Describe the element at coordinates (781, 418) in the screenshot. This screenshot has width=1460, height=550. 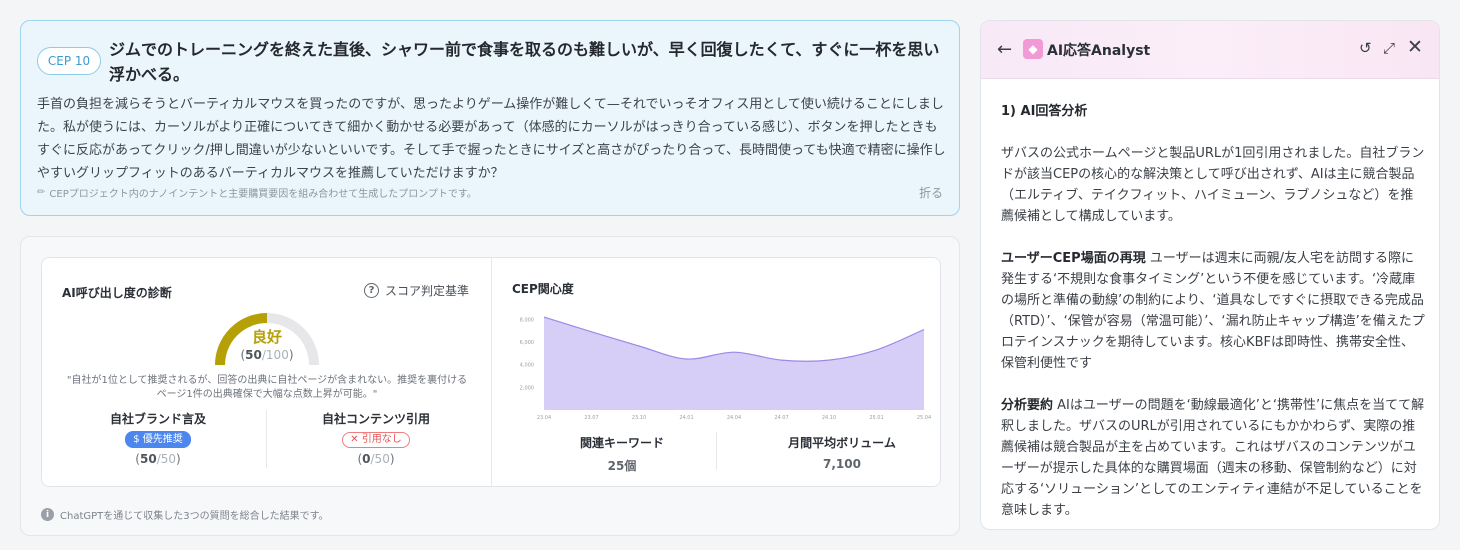
I see `x-tick-label: 24.07` at that location.